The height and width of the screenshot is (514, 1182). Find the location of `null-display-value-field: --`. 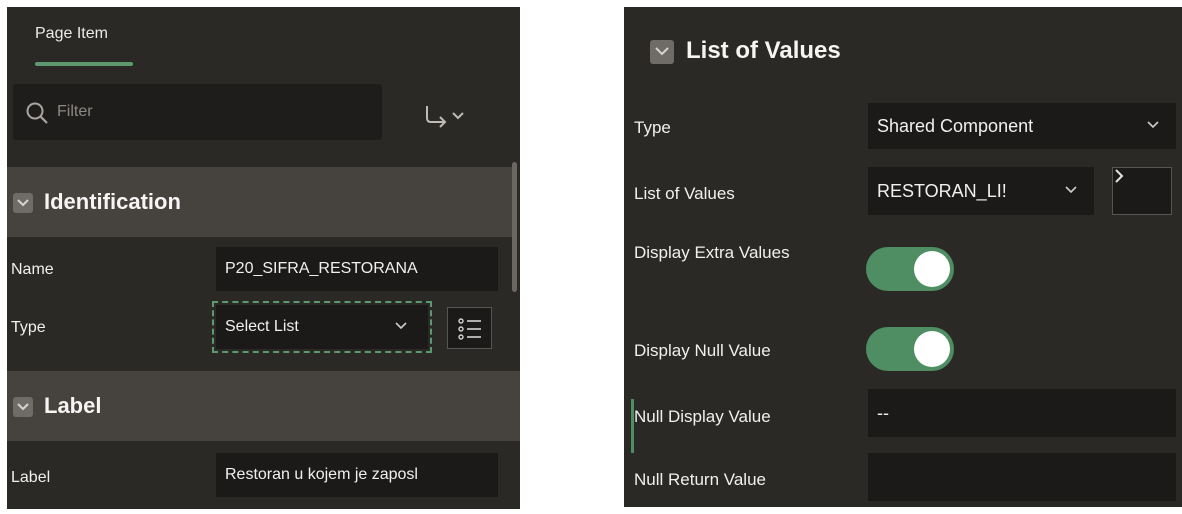

null-display-value-field: -- is located at coordinates (1022, 413).